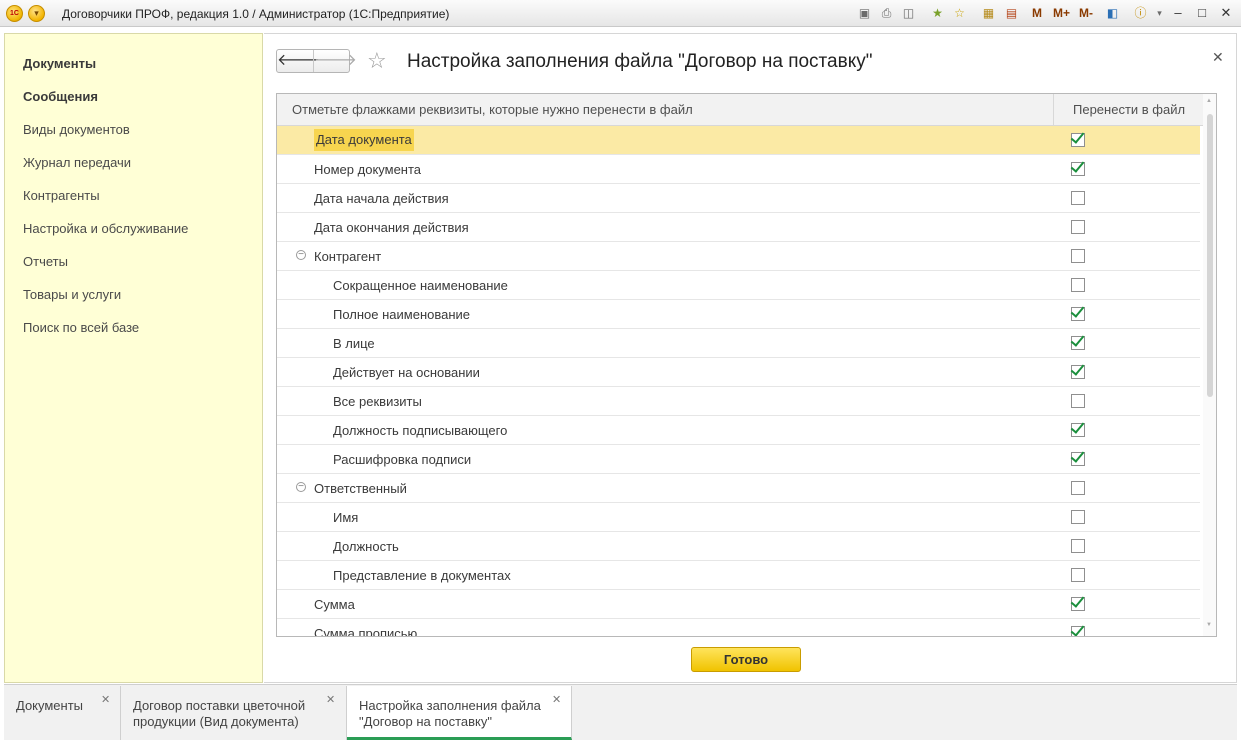 The width and height of the screenshot is (1241, 743). What do you see at coordinates (1226, 13) in the screenshot?
I see `close-icon: ✕` at bounding box center [1226, 13].